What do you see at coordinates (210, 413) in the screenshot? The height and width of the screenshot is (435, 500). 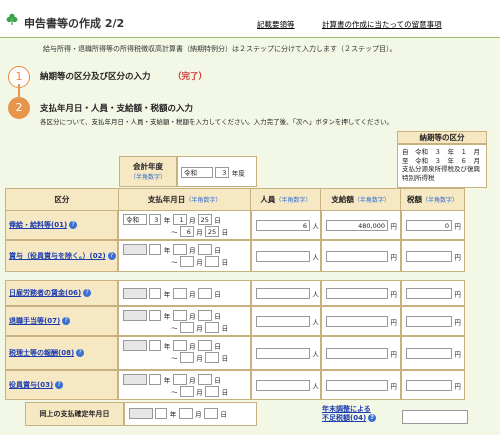 I see `confirm-day-input` at bounding box center [210, 413].